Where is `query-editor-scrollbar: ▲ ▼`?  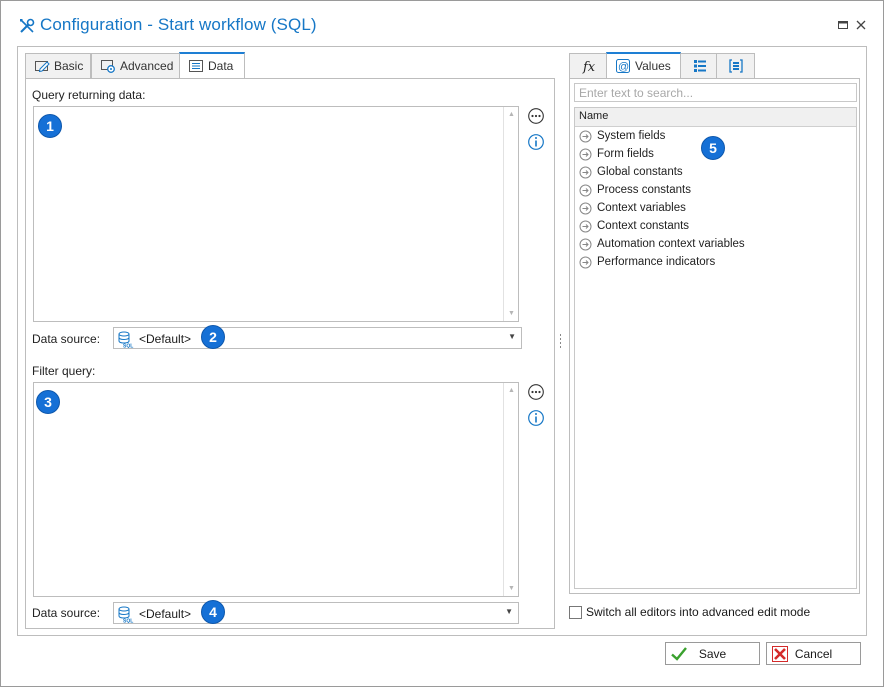
query-editor-scrollbar: ▲ ▼ is located at coordinates (510, 214).